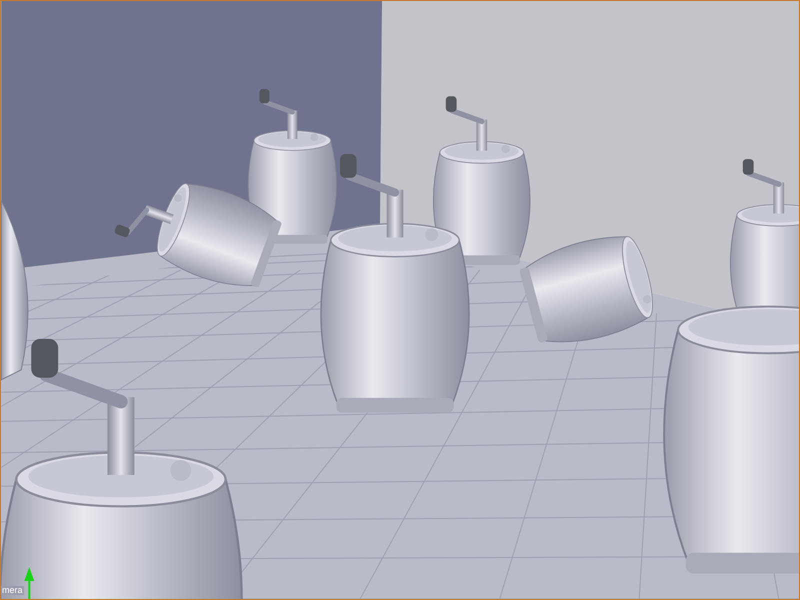 The image size is (800, 600). What do you see at coordinates (12, 590) in the screenshot?
I see `camera-label: mera` at bounding box center [12, 590].